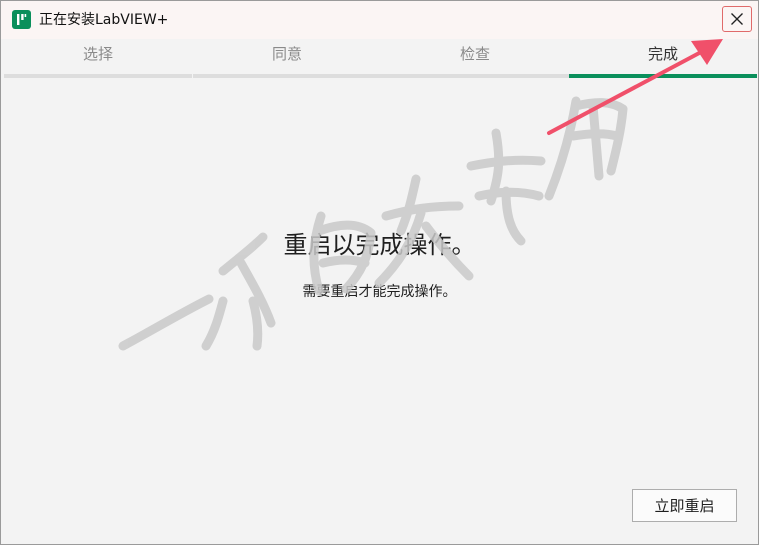 The image size is (759, 545). Describe the element at coordinates (379, 20) in the screenshot. I see `title-bar: 正在安装LabVIEW+` at that location.